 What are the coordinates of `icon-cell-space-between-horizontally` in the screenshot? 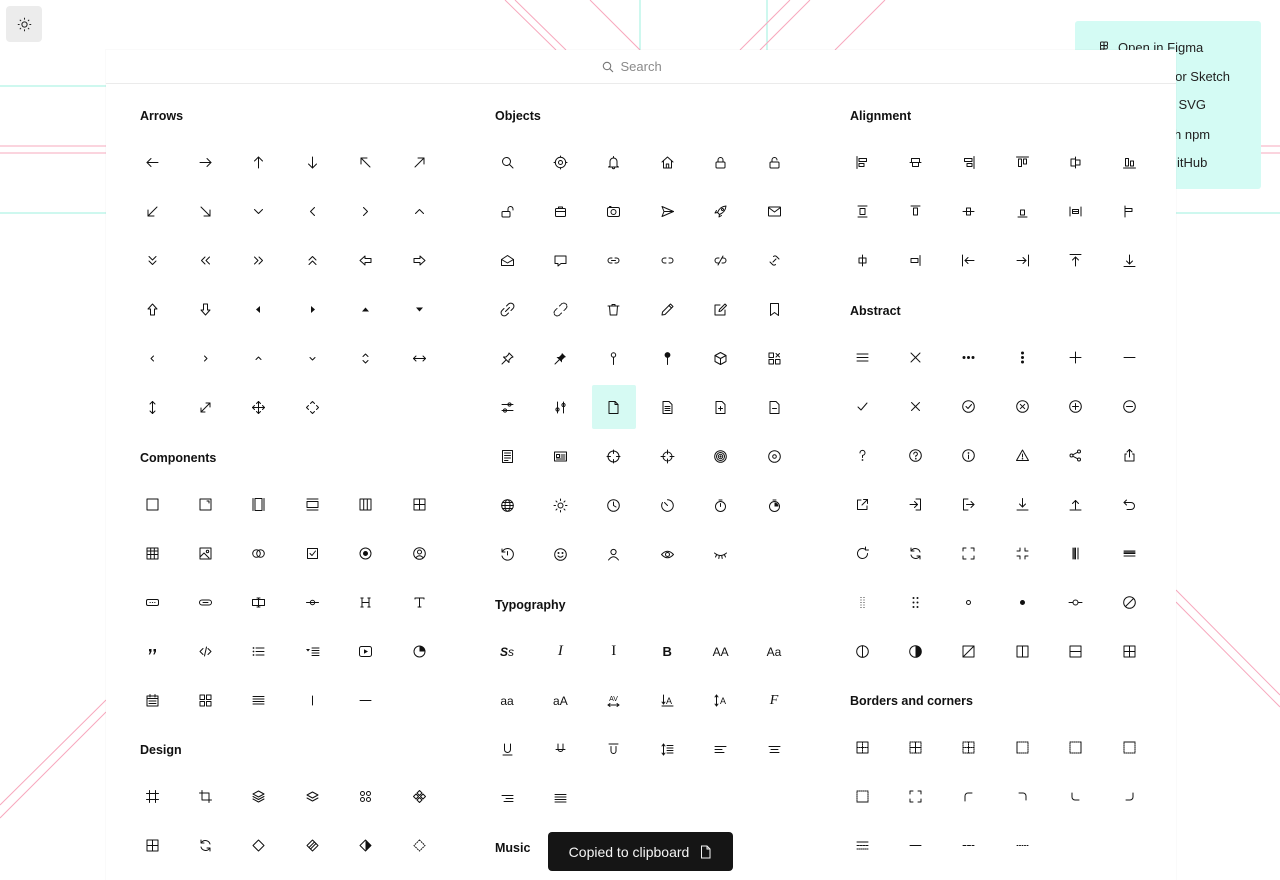 It's located at (1076, 211).